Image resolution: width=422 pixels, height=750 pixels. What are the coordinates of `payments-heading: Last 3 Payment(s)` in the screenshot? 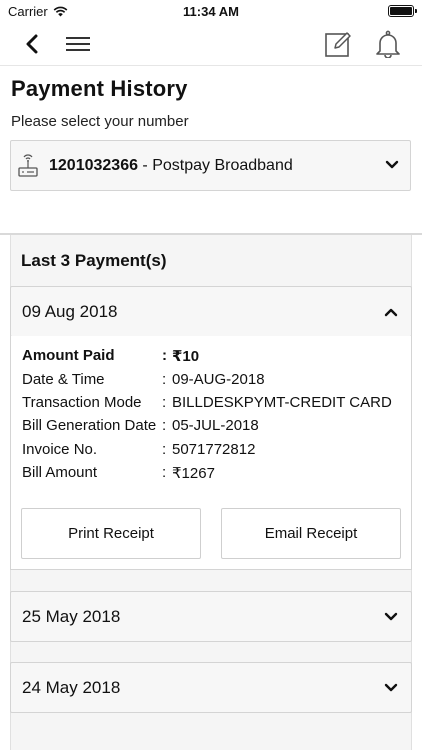 It's located at (94, 260).